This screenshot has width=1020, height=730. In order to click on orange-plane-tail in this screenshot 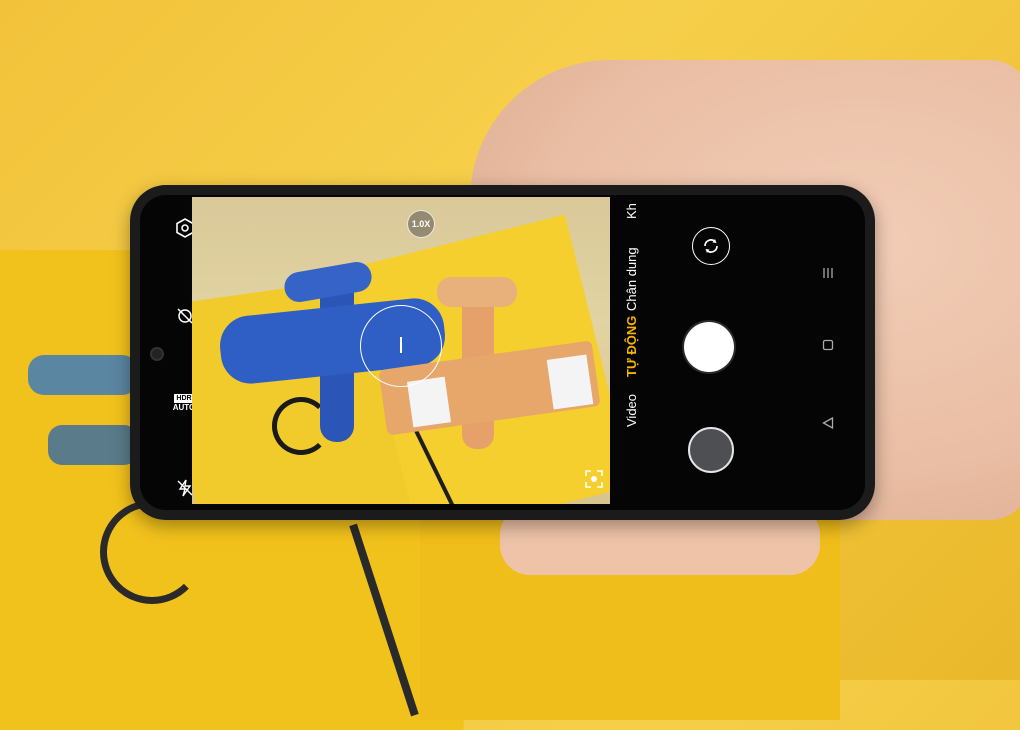, I will do `click(477, 292)`.